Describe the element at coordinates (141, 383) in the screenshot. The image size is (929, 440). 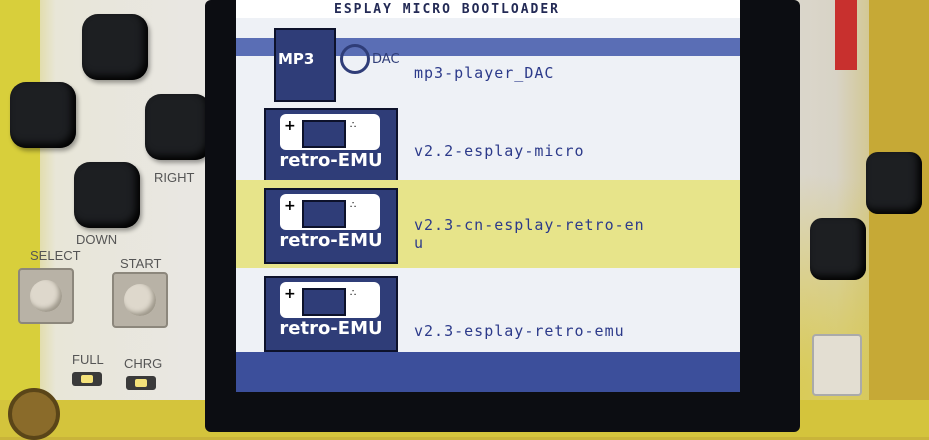
I see `charge-led-indicator` at that location.